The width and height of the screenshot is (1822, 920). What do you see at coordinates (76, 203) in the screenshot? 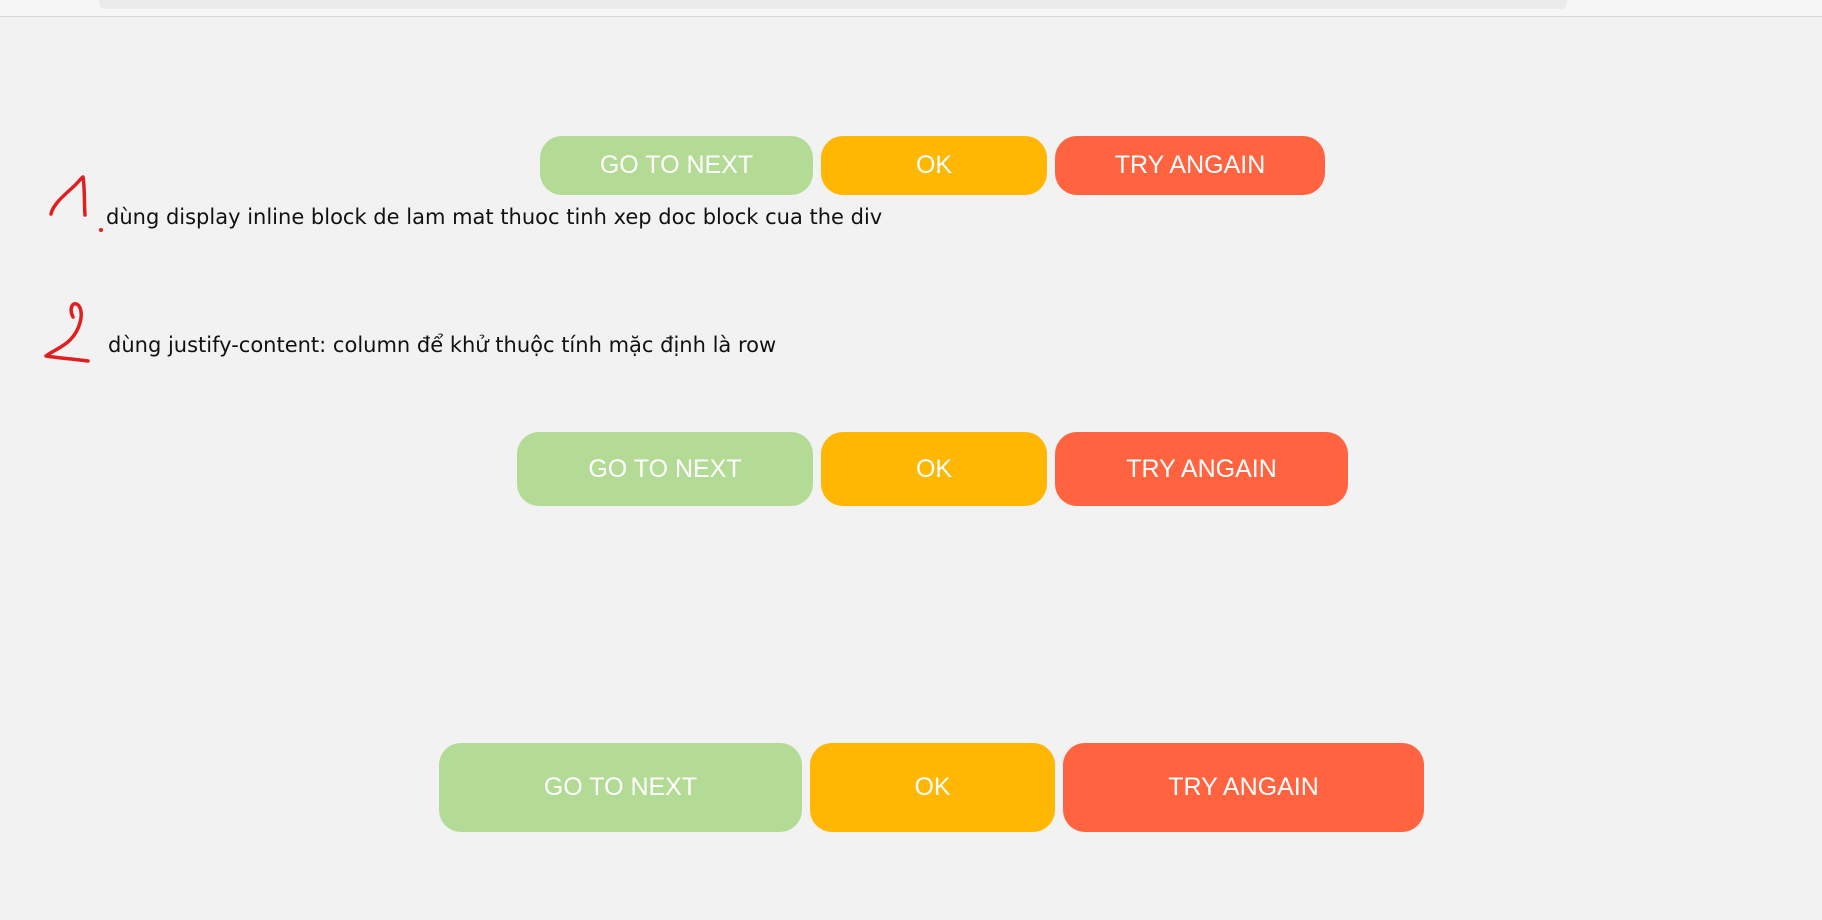
I see `handwritten-number-1-annotation` at bounding box center [76, 203].